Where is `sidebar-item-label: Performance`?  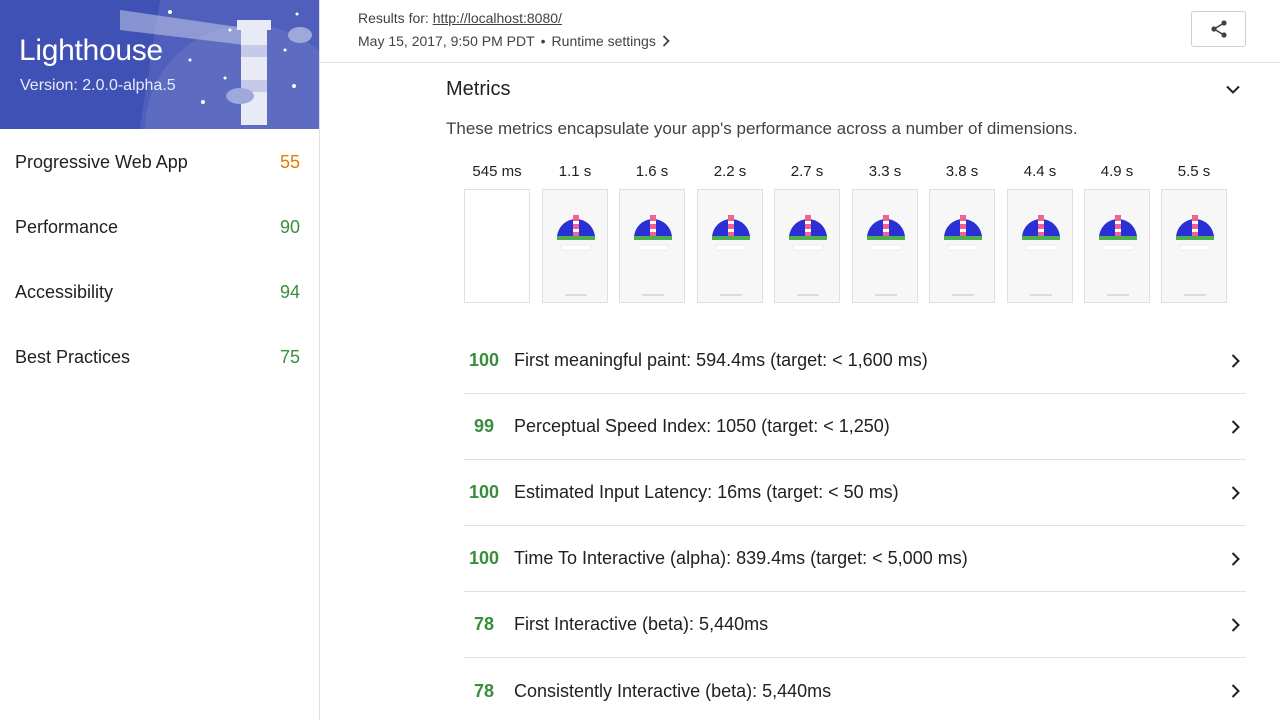
sidebar-item-label: Performance is located at coordinates (67, 226).